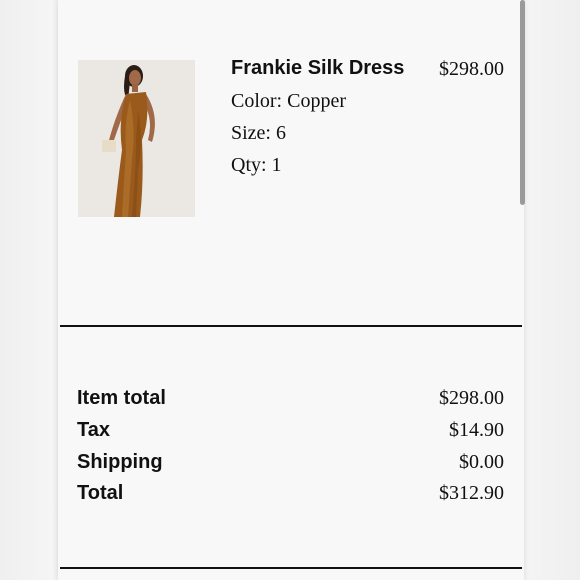 This screenshot has width=580, height=580. What do you see at coordinates (93, 430) in the screenshot?
I see `tax-label: Tax` at bounding box center [93, 430].